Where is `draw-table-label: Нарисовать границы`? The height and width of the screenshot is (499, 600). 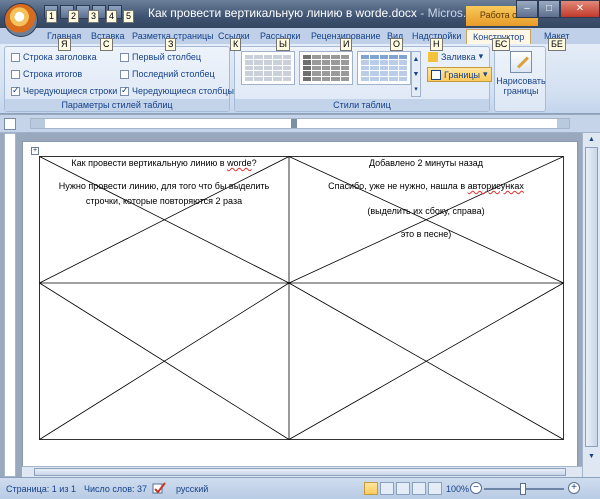 draw-table-label: Нарисовать границы is located at coordinates (521, 86).